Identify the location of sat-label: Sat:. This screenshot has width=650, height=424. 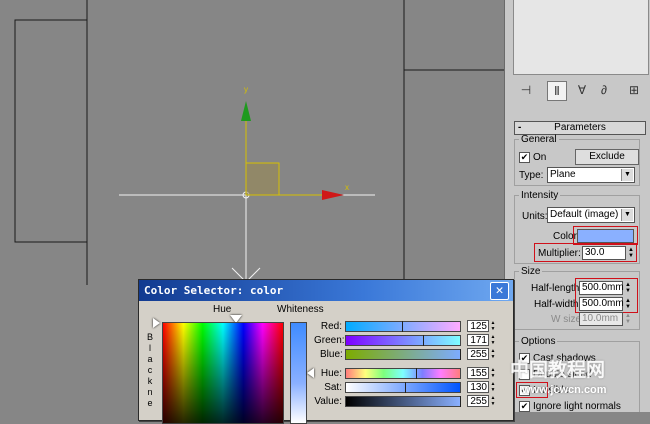
(333, 387).